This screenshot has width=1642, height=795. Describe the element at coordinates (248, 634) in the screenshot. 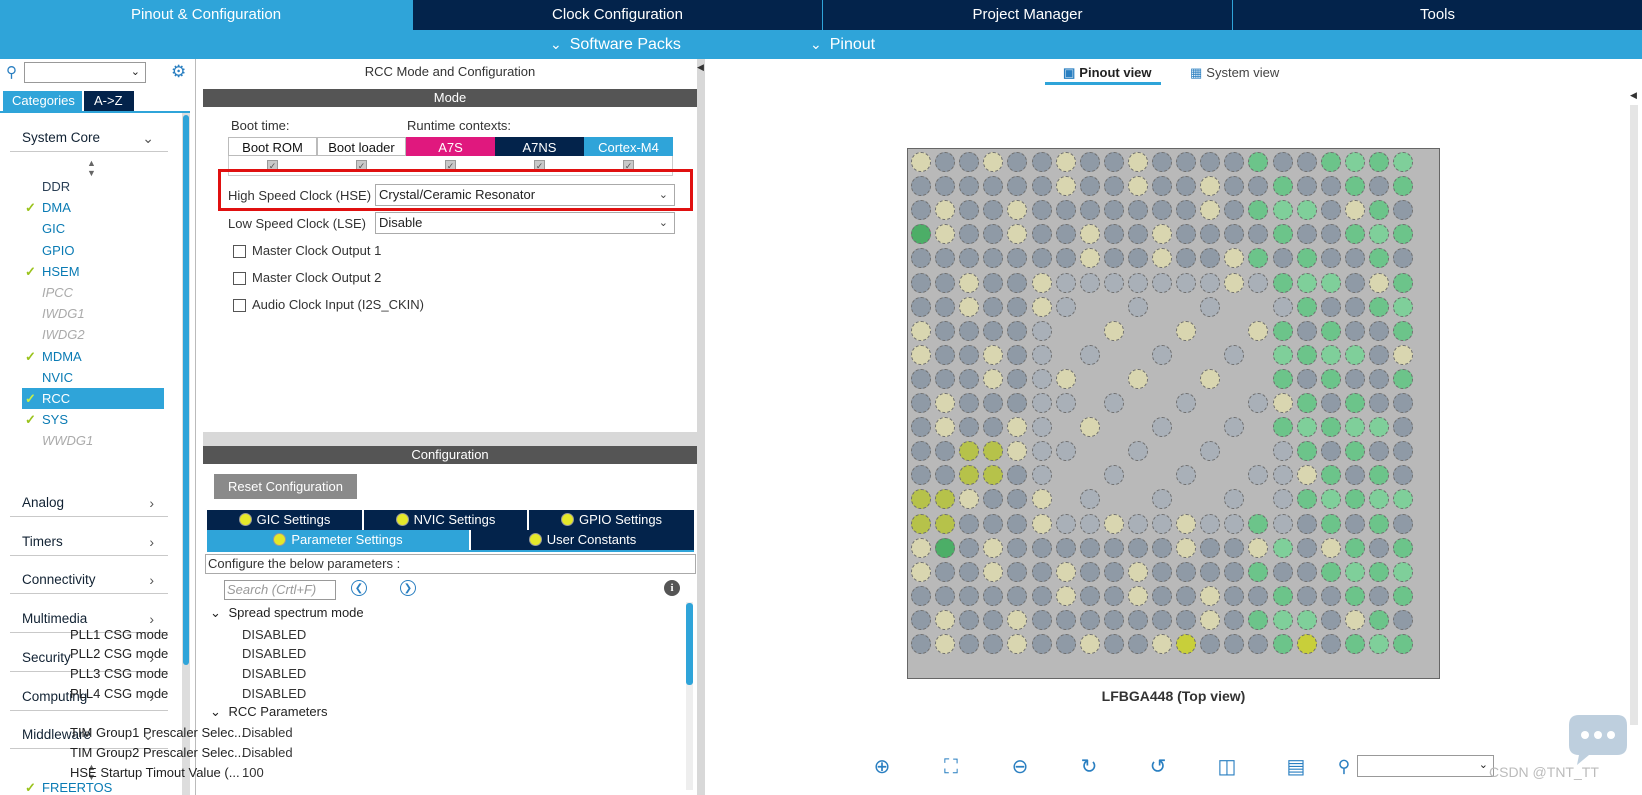

I see `param-row: PLL1 CSG mode DISABLED` at that location.